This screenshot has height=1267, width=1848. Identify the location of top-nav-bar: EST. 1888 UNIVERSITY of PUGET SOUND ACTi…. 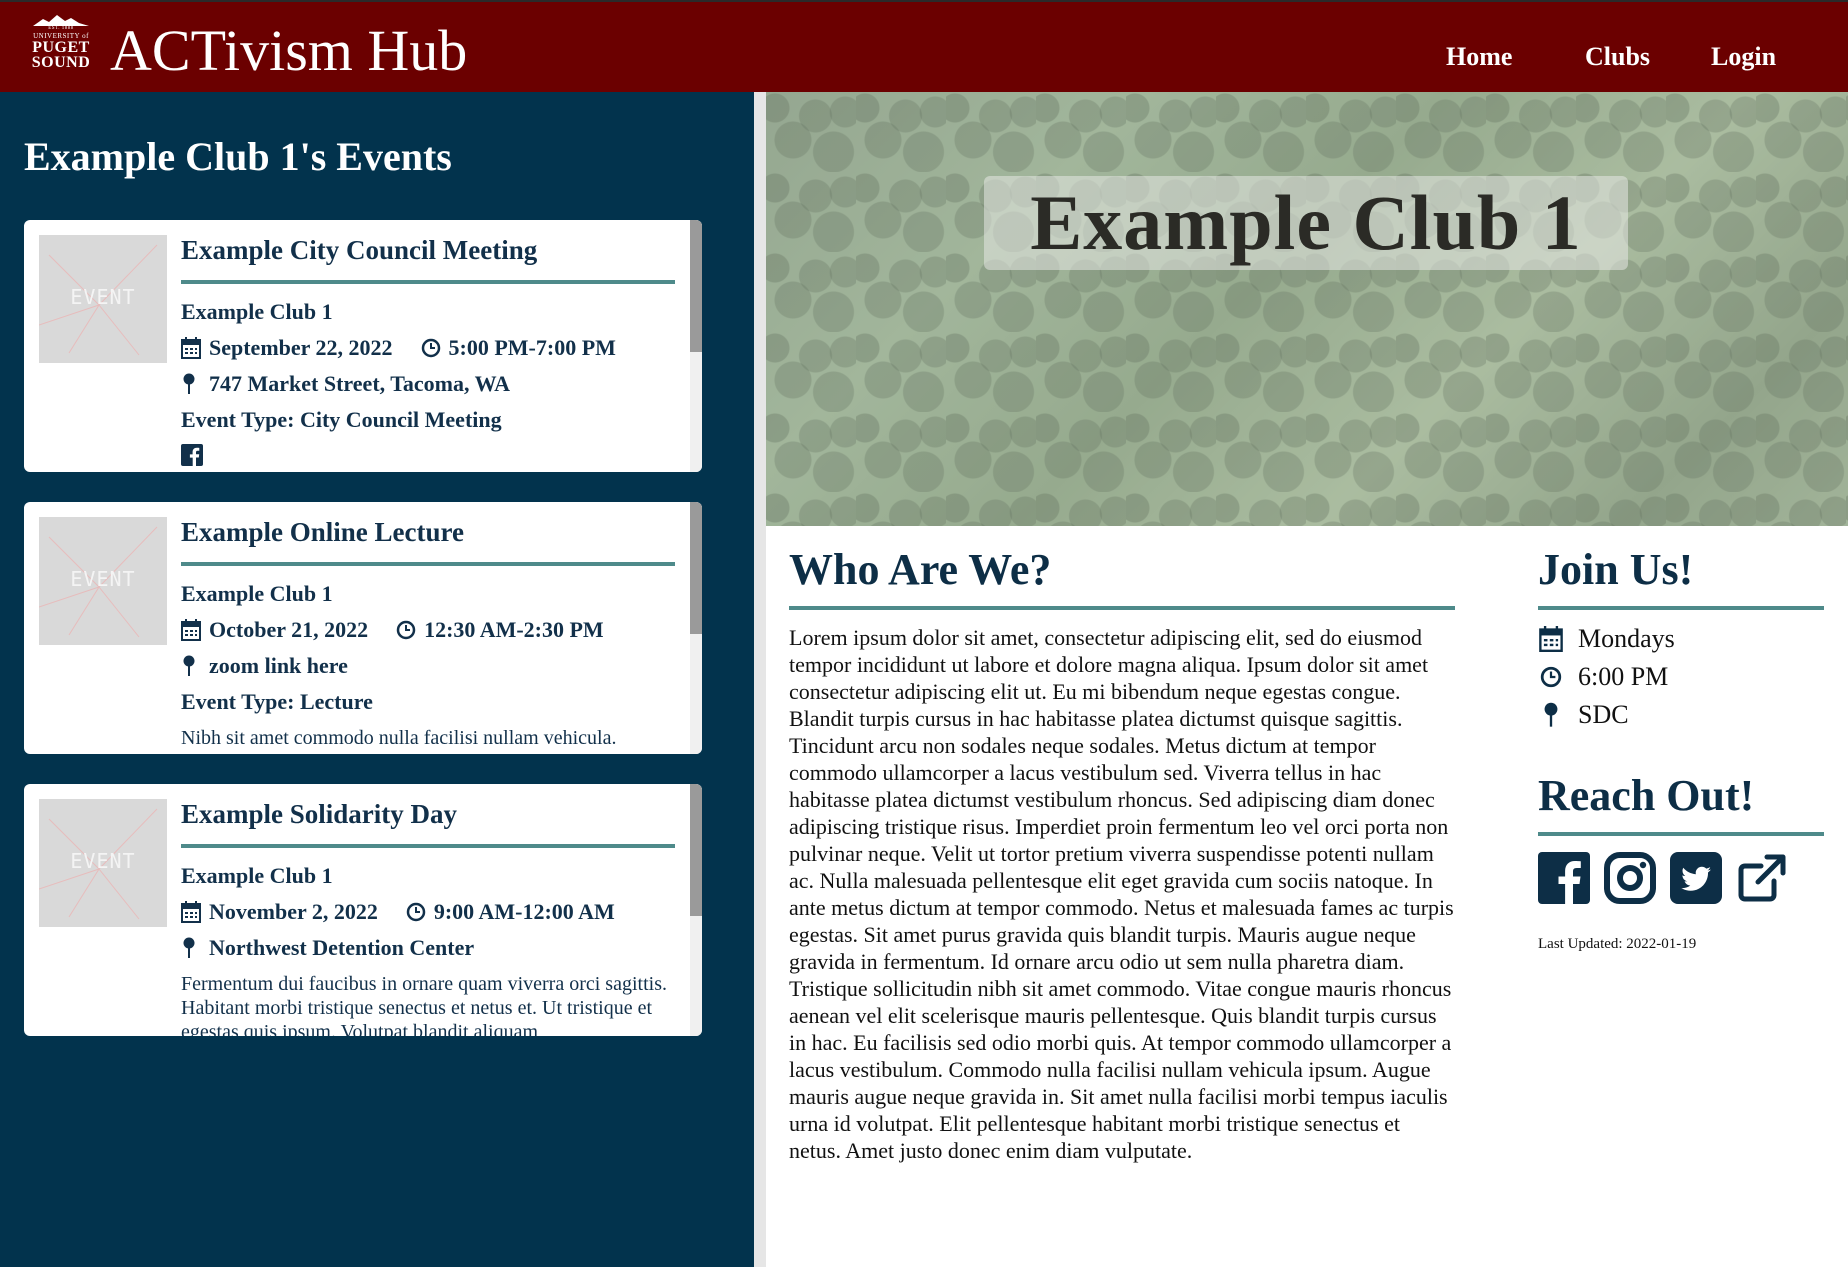
(924, 46).